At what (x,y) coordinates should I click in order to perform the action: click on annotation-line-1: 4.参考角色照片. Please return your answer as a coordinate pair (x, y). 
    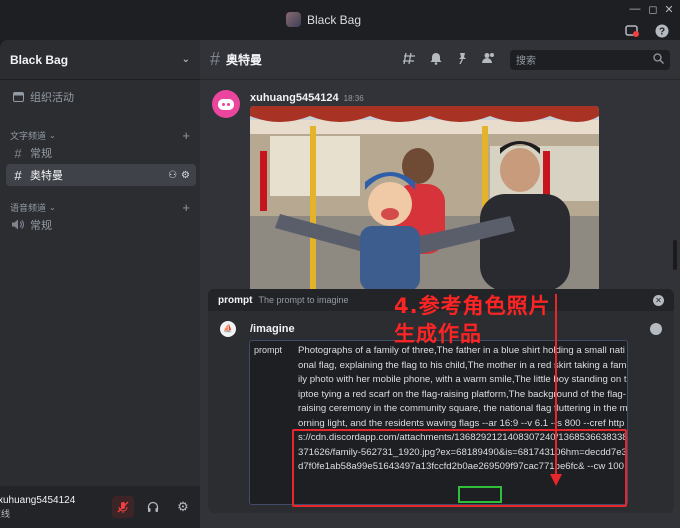
    Looking at the image, I should click on (472, 306).